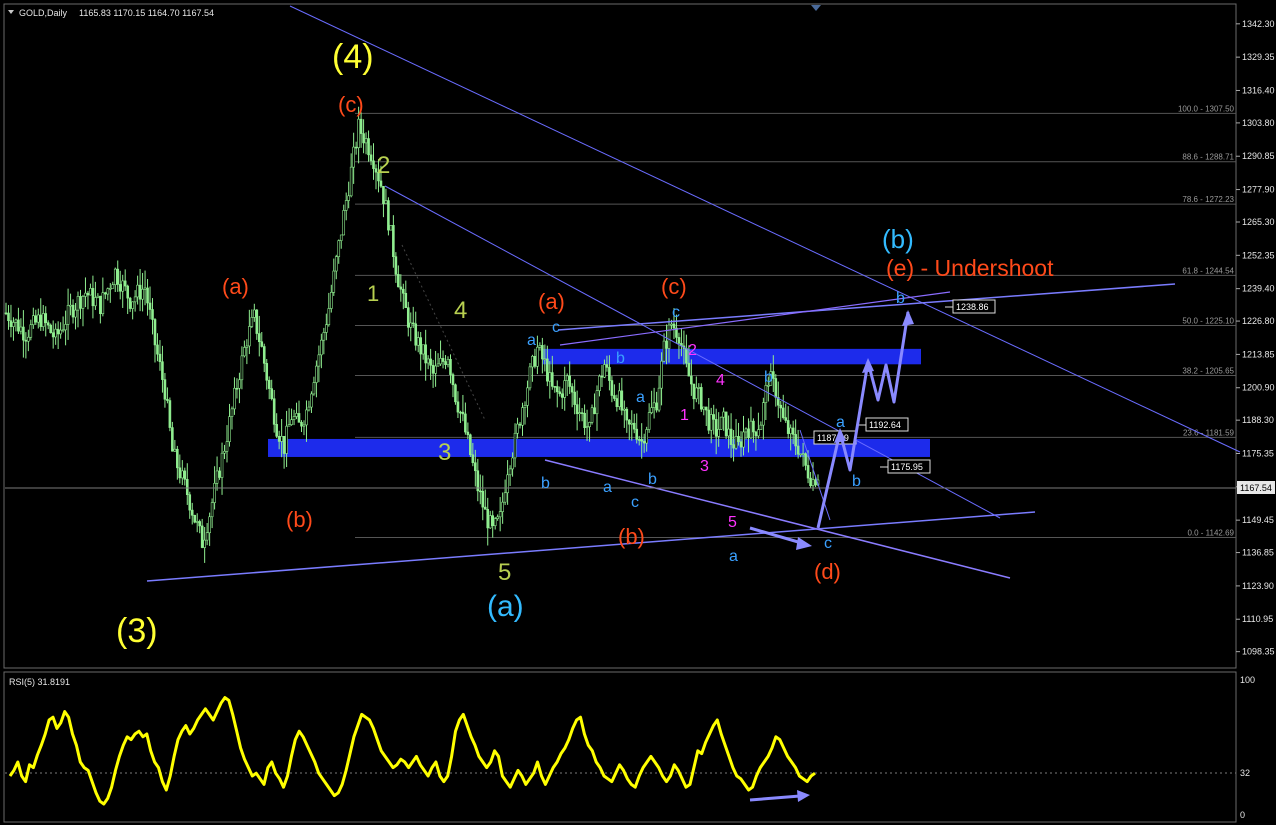 This screenshot has width=1276, height=825. Describe the element at coordinates (1245, 773) in the screenshot. I see `rsi-axis-32: 32` at that location.